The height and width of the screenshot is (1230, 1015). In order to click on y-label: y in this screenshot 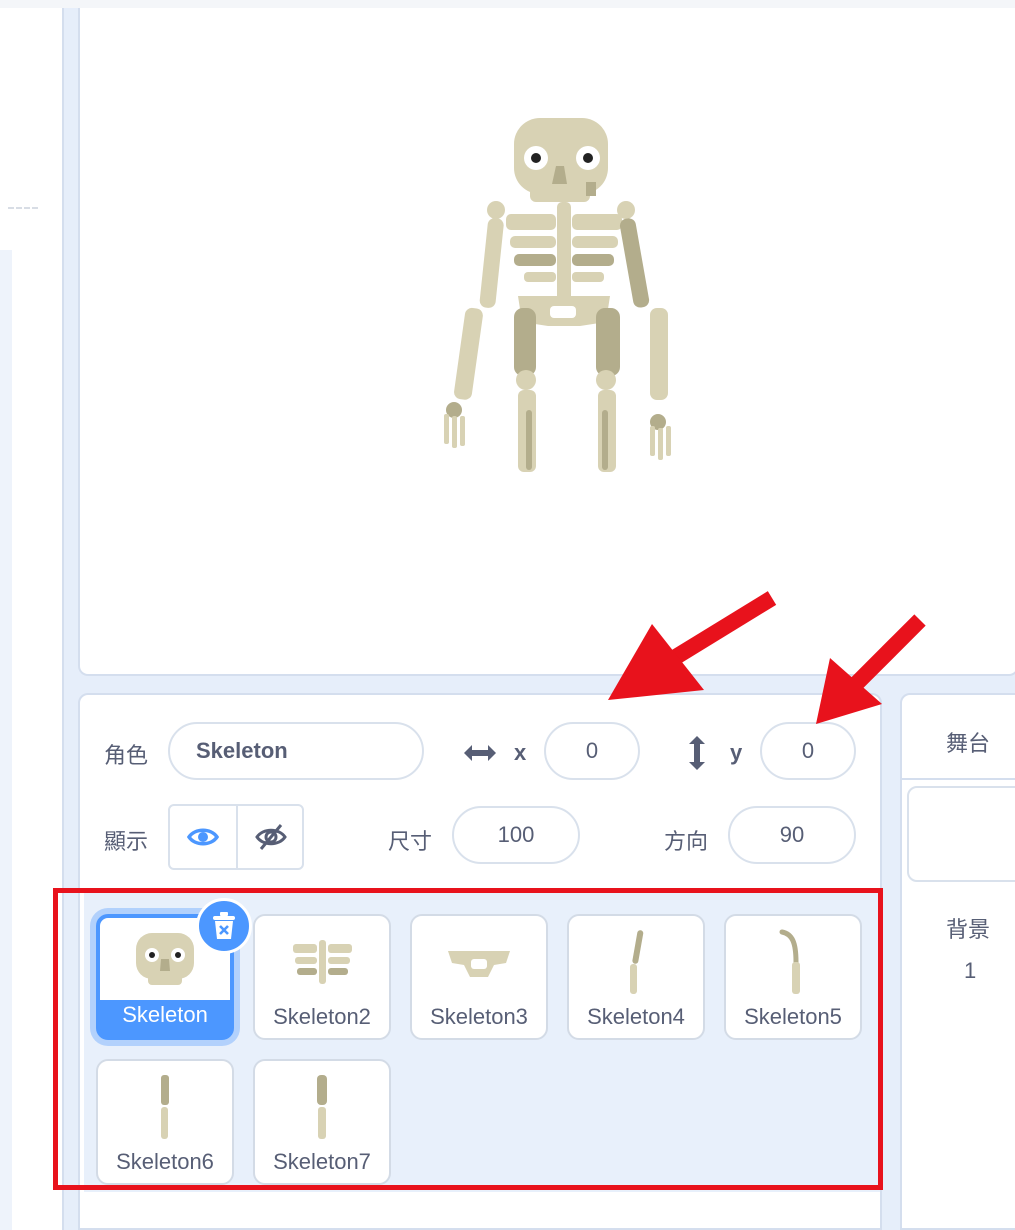, I will do `click(736, 752)`.